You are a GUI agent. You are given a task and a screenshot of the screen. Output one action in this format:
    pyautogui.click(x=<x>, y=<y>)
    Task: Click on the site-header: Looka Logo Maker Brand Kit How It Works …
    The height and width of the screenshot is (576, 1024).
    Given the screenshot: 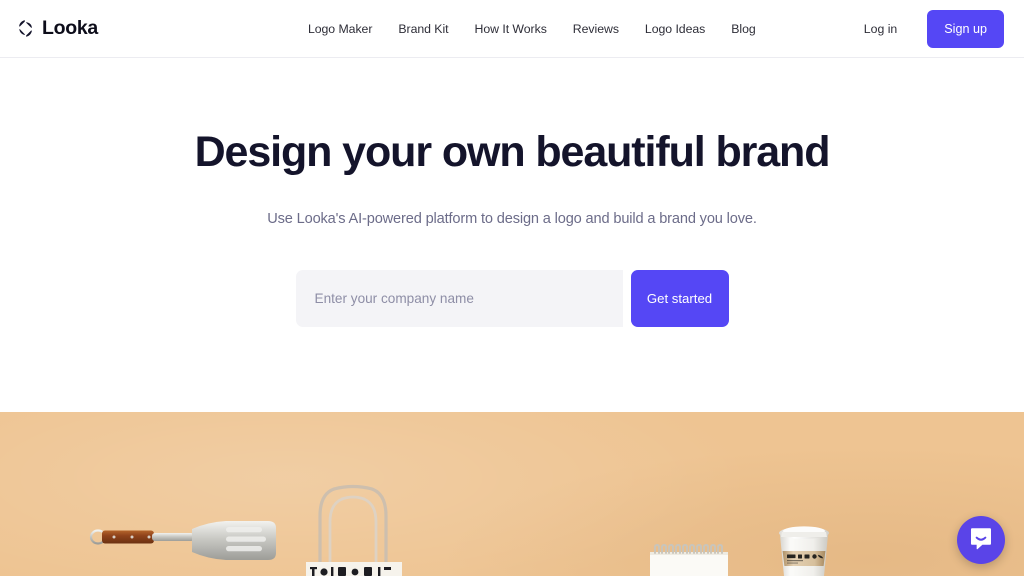 What is the action you would take?
    pyautogui.click(x=512, y=29)
    